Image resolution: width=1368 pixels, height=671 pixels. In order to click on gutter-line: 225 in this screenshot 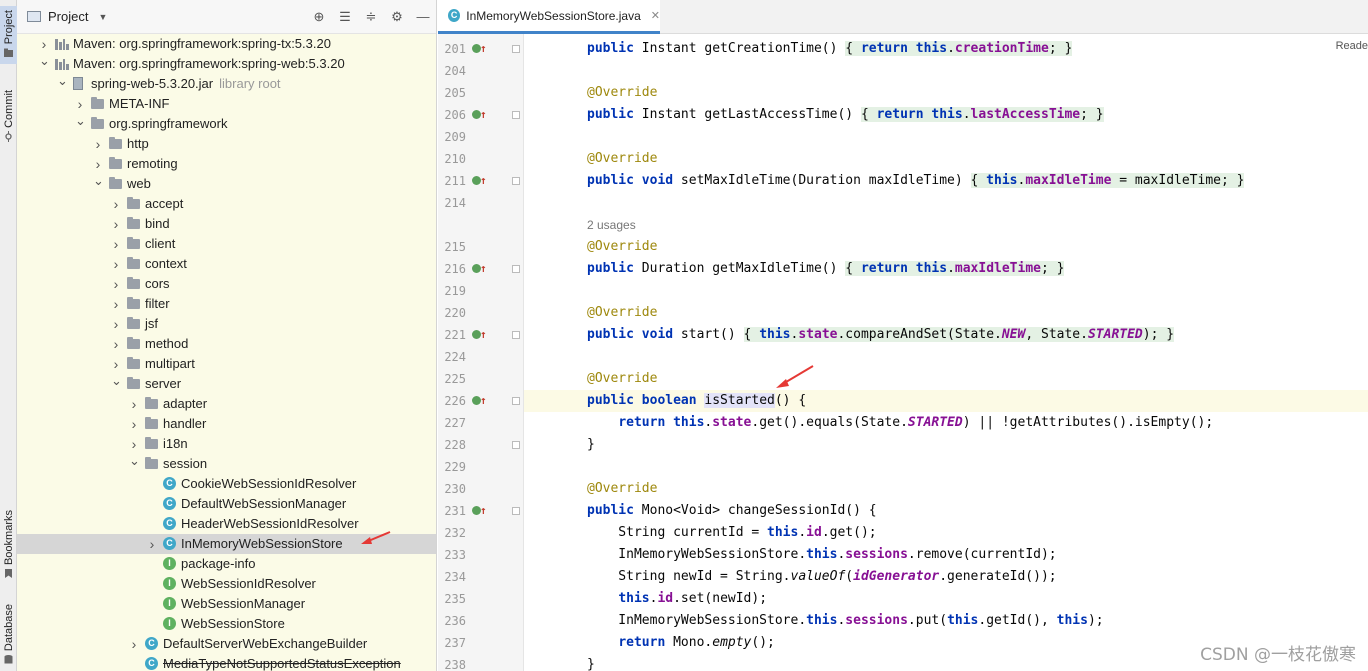, I will do `click(481, 379)`.